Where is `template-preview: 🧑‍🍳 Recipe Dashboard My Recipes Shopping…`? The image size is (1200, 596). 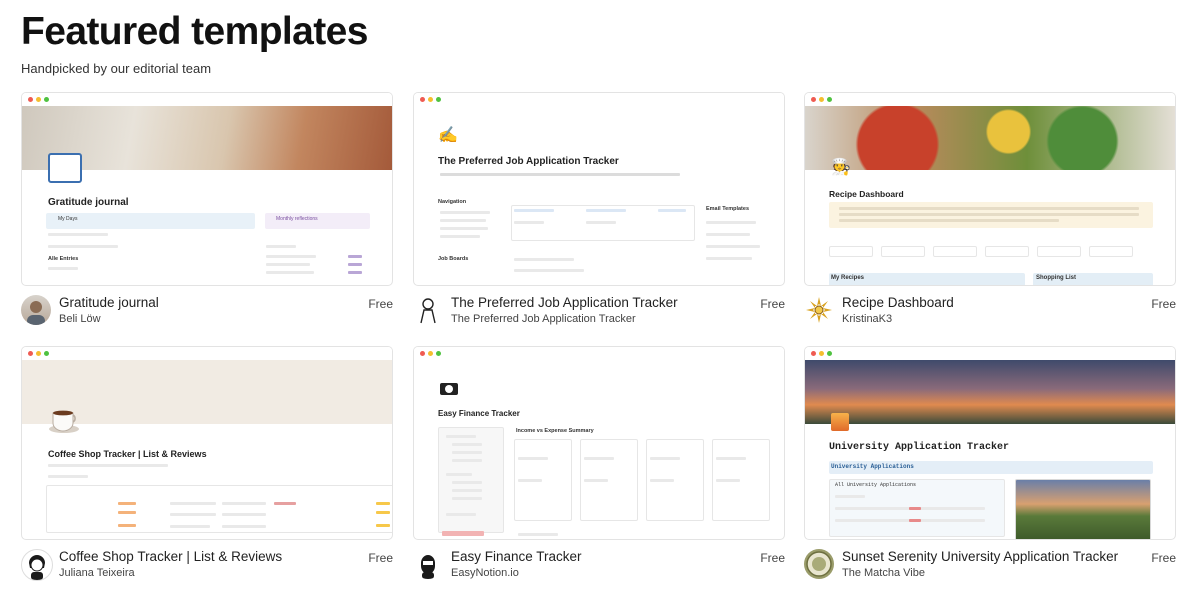
template-preview: 🧑‍🍳 Recipe Dashboard My Recipes Shopping… is located at coordinates (990, 189).